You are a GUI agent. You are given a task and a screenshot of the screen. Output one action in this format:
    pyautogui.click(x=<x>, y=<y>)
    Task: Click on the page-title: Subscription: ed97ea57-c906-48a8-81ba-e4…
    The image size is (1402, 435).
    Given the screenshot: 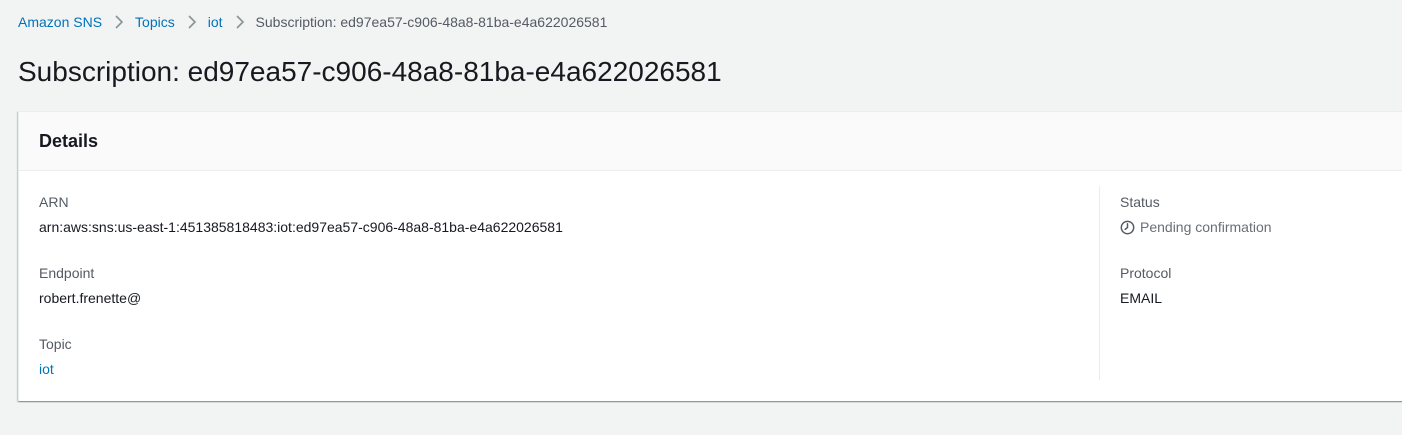 What is the action you would take?
    pyautogui.click(x=370, y=71)
    